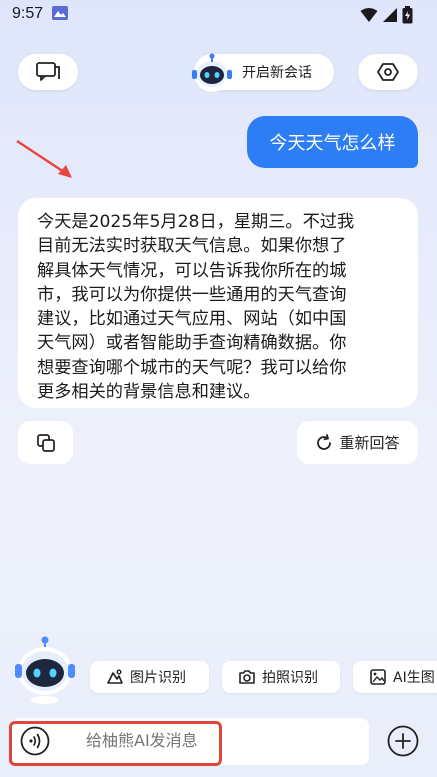 This screenshot has width=437, height=777. I want to click on regenerate-button: 重新回答, so click(357, 442).